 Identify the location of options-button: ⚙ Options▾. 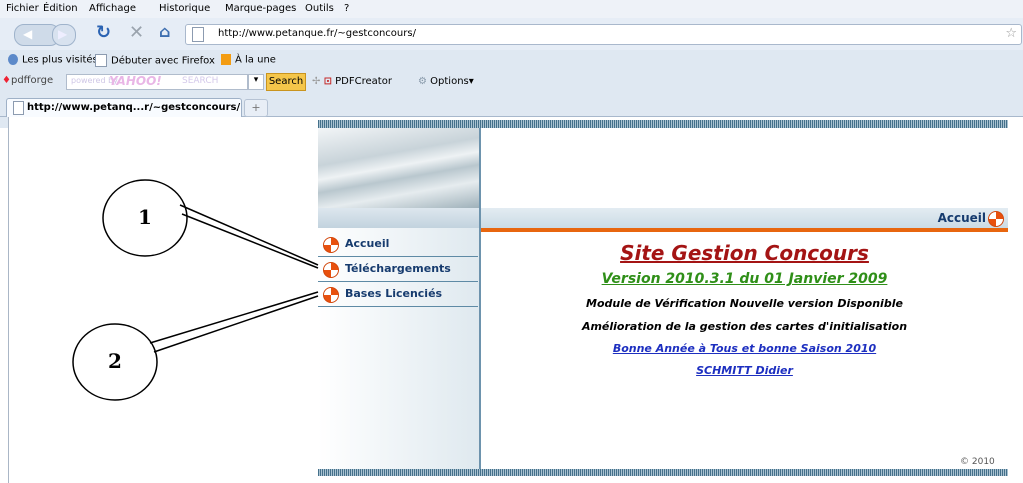
(446, 81).